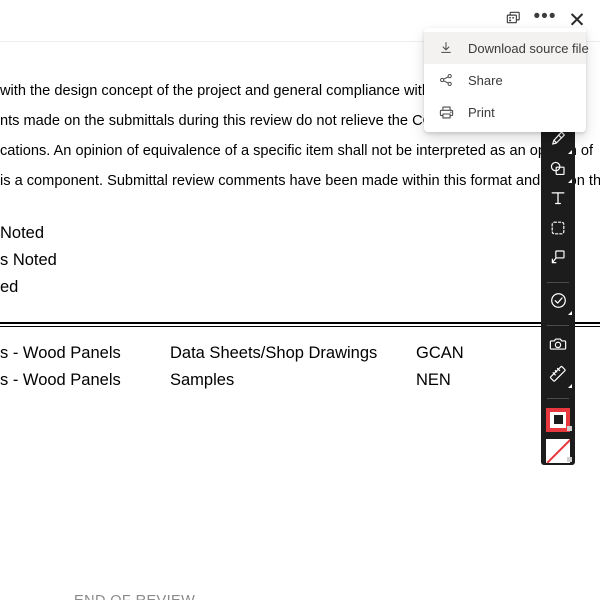  I want to click on menu-item-download-source-file: Download source file, so click(506, 48).